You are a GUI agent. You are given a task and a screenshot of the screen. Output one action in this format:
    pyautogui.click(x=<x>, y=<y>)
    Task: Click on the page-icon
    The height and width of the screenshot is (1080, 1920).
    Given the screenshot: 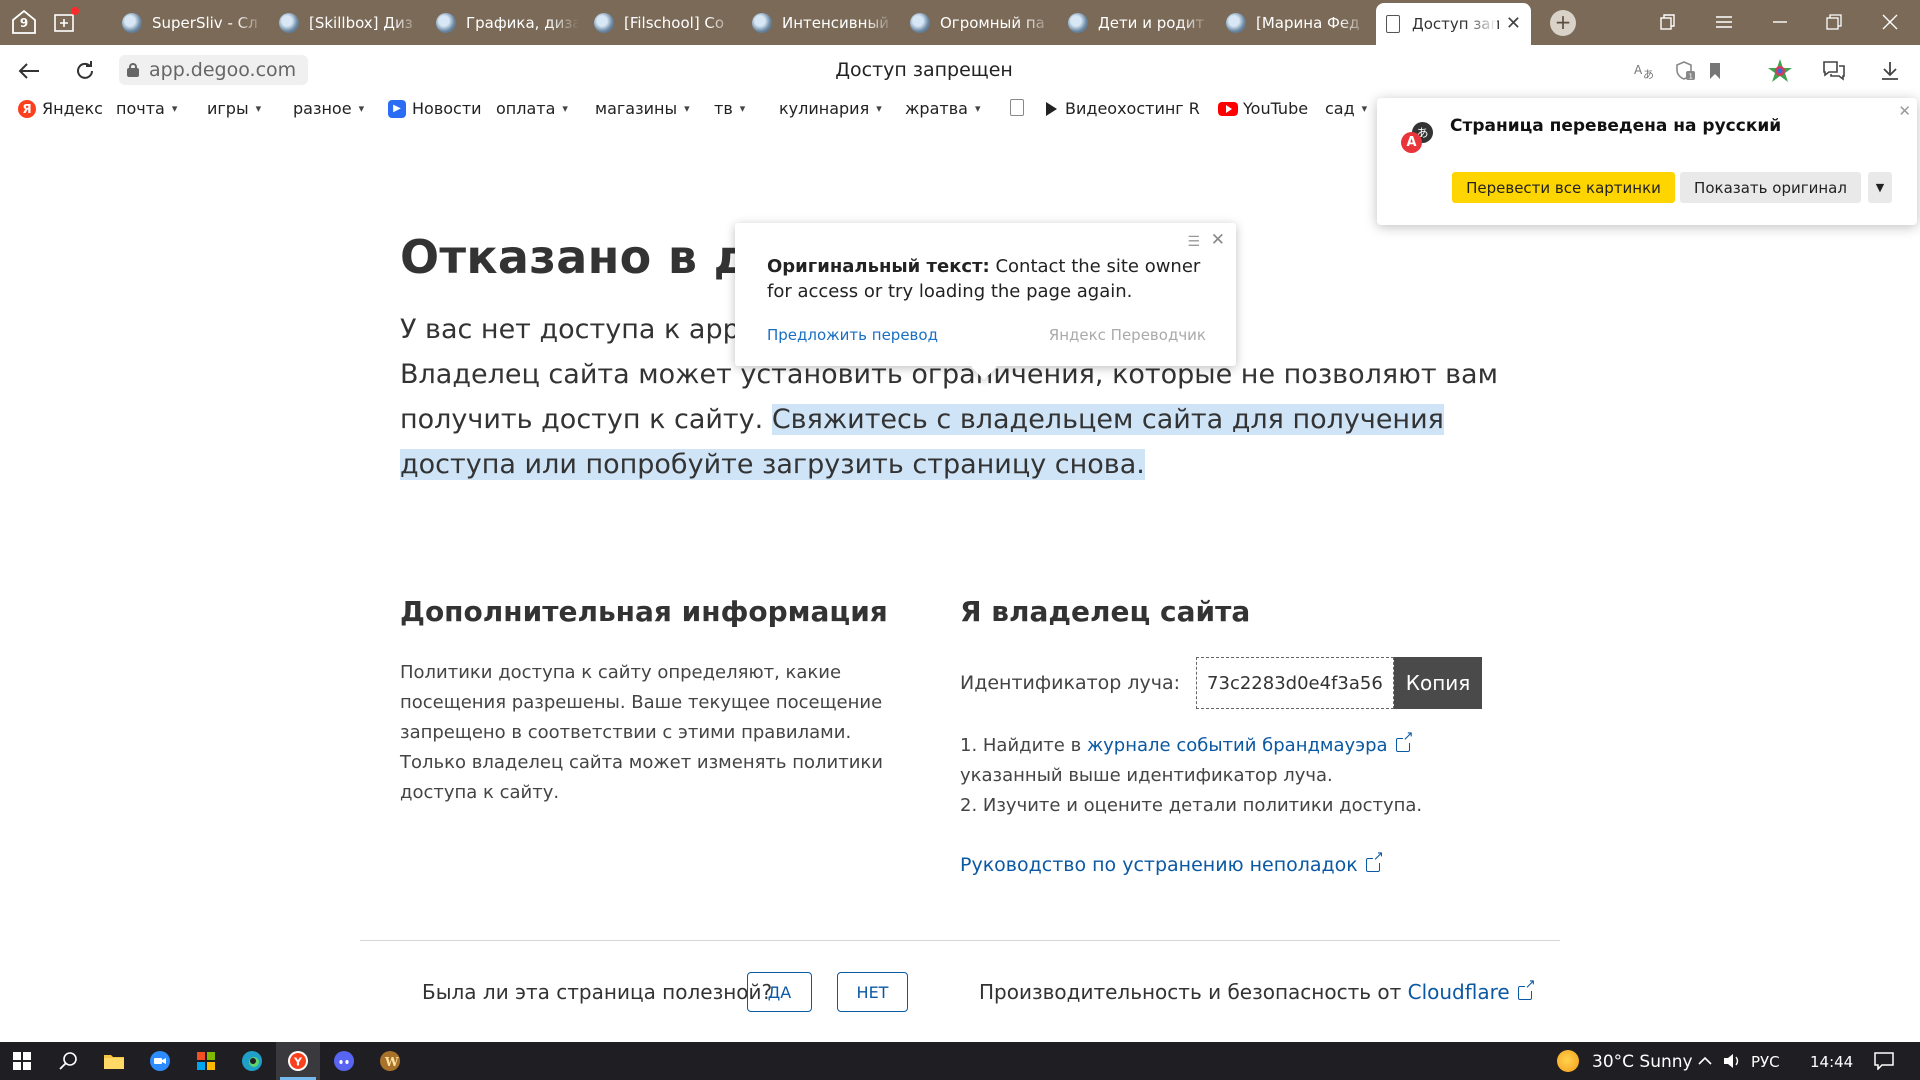 What is the action you would take?
    pyautogui.click(x=1017, y=107)
    